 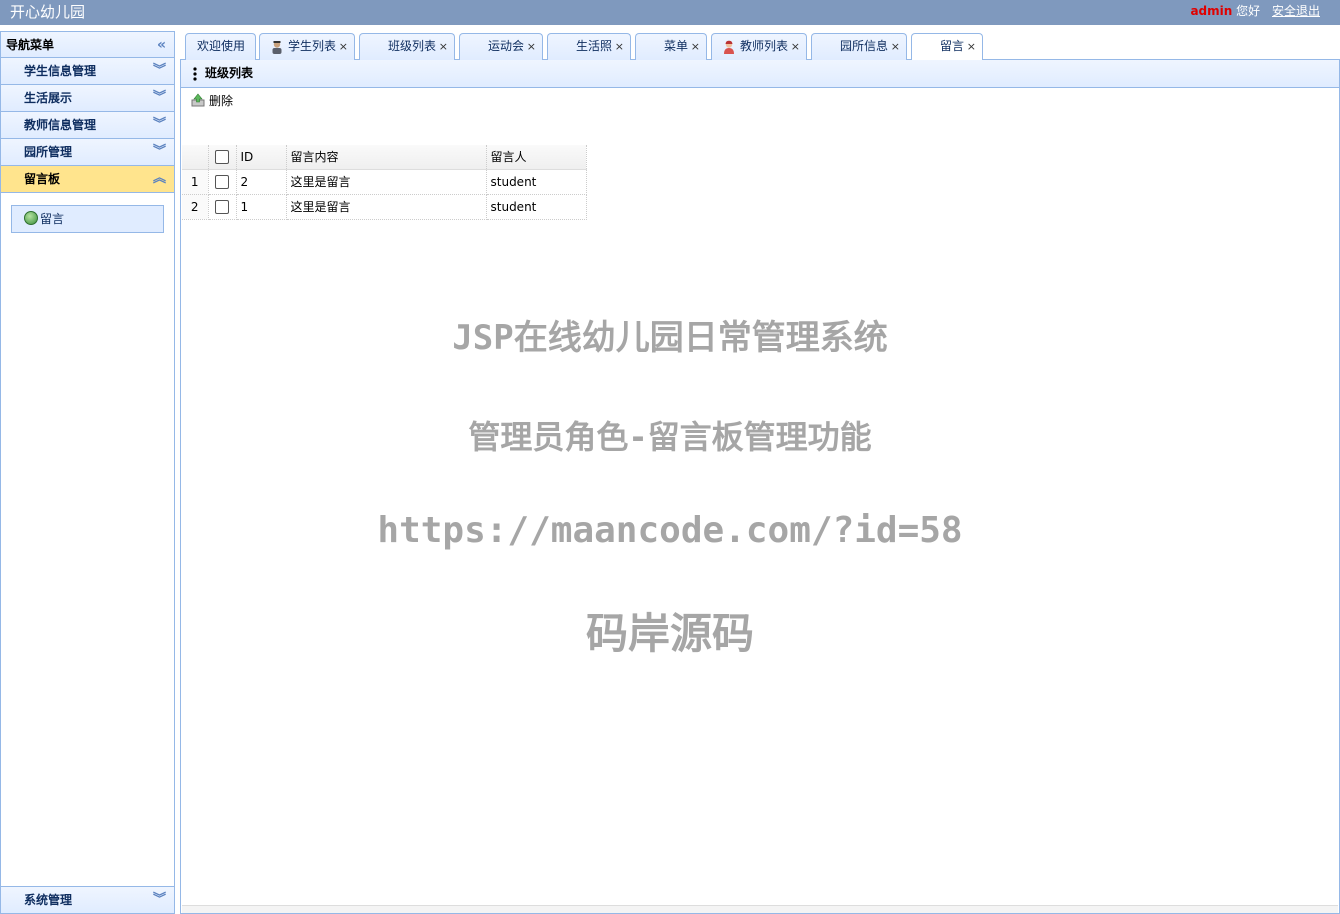 I want to click on tab-teacher-list: 教师列表 ×, so click(x=759, y=46).